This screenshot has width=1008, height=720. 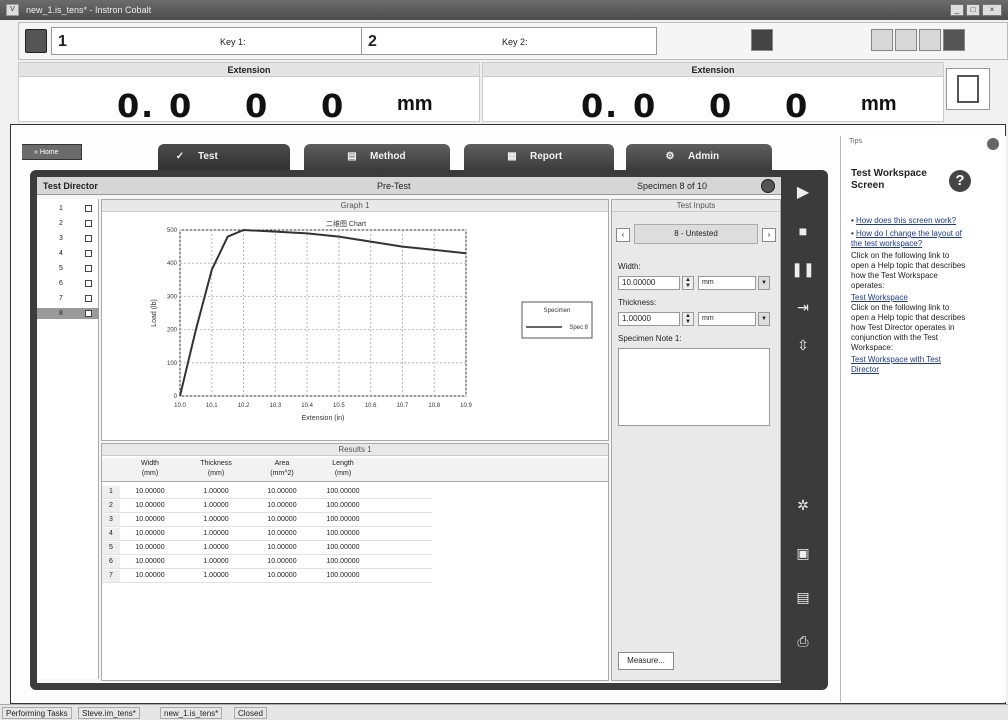 I want to click on specimen-row: 8, so click(x=68, y=313).